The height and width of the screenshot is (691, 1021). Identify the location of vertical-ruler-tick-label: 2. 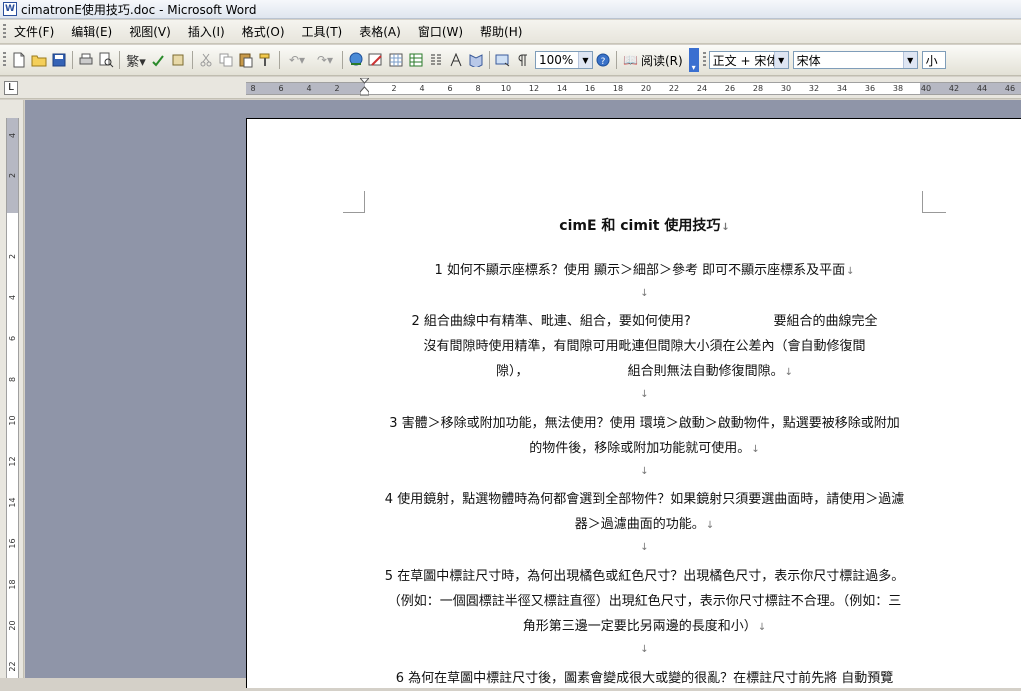
(12, 256).